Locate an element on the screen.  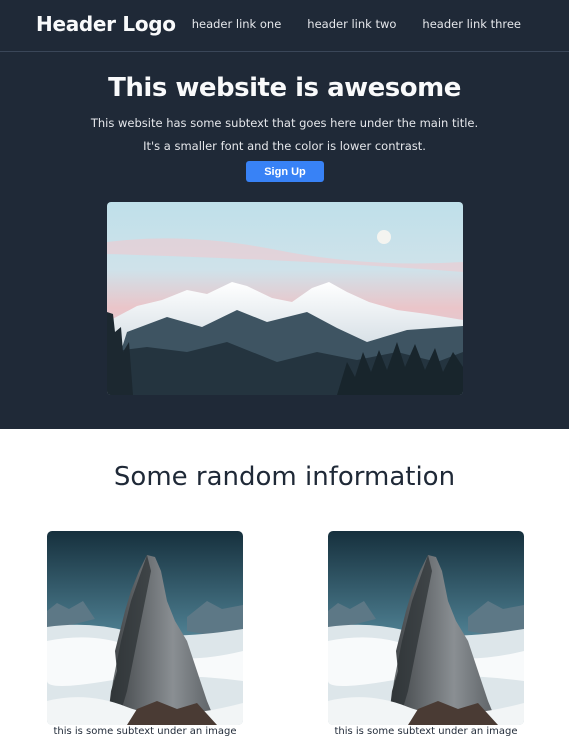
hero-title: This website is awesome is located at coordinates (284, 88).